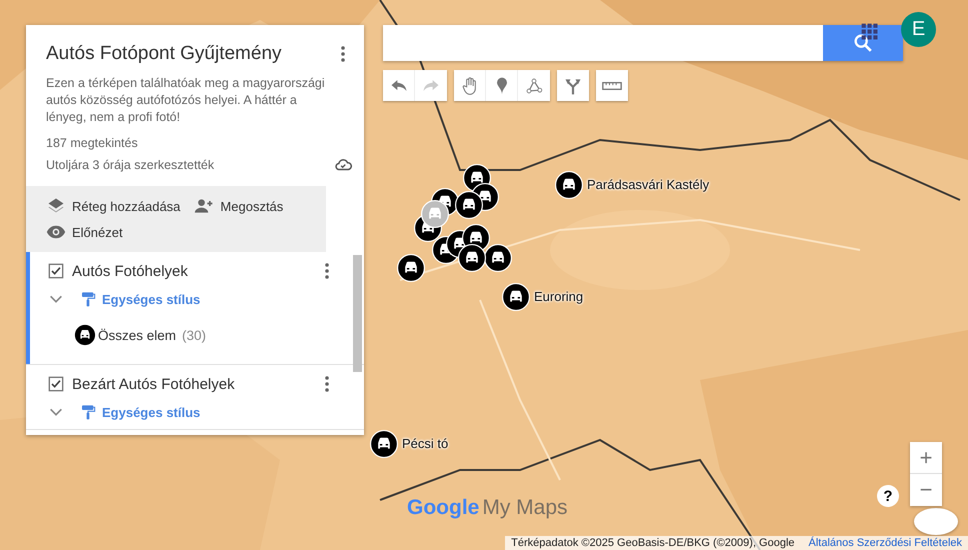 The image size is (968, 550). I want to click on preview-button: Előnézet, so click(84, 232).